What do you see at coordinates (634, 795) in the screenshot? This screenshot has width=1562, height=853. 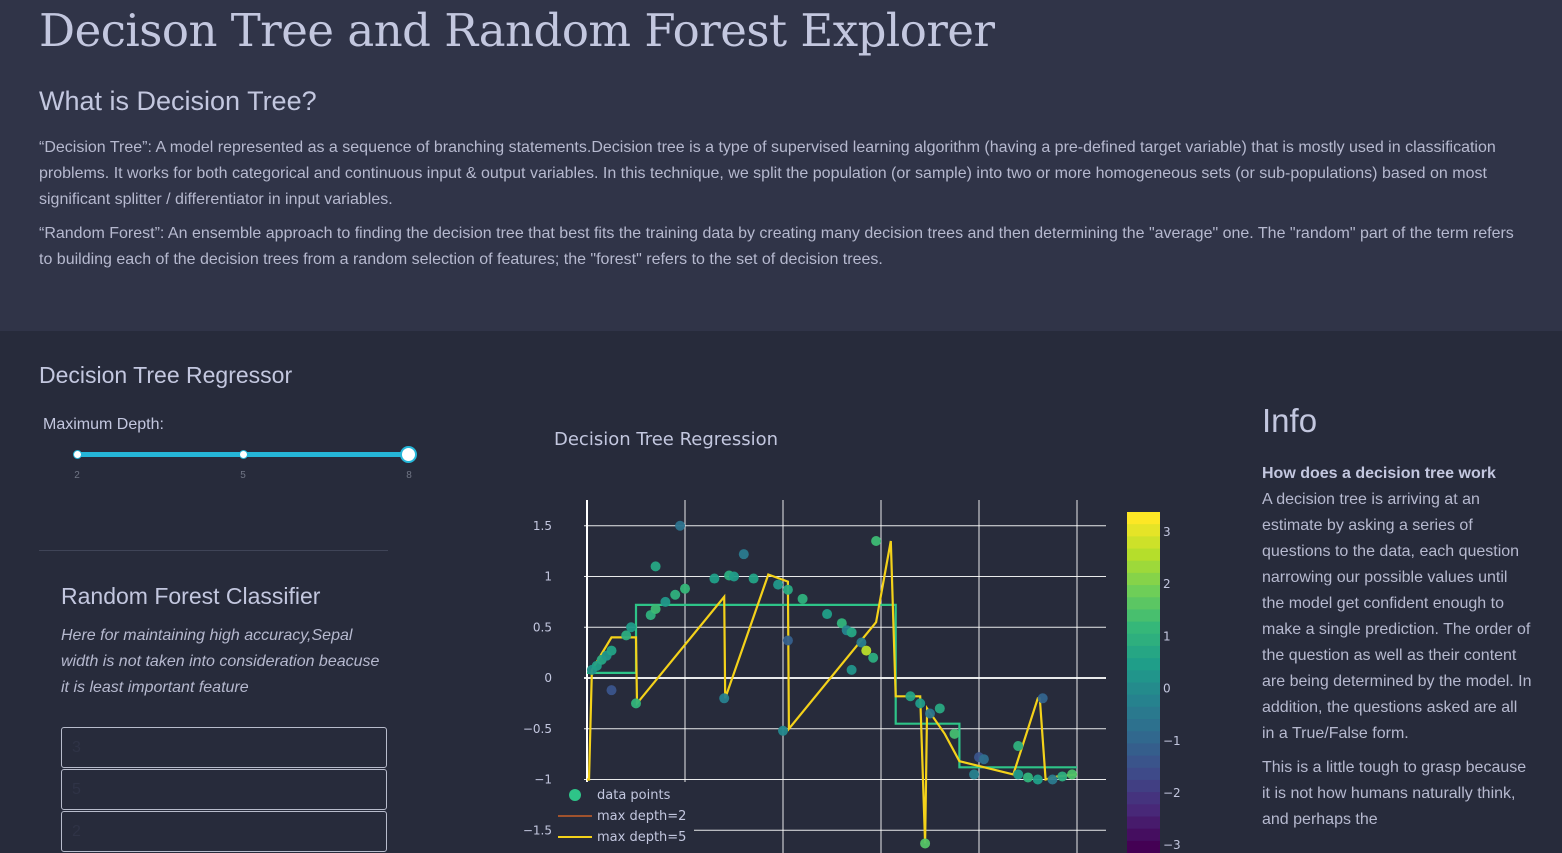 I see `legend-label: data points` at bounding box center [634, 795].